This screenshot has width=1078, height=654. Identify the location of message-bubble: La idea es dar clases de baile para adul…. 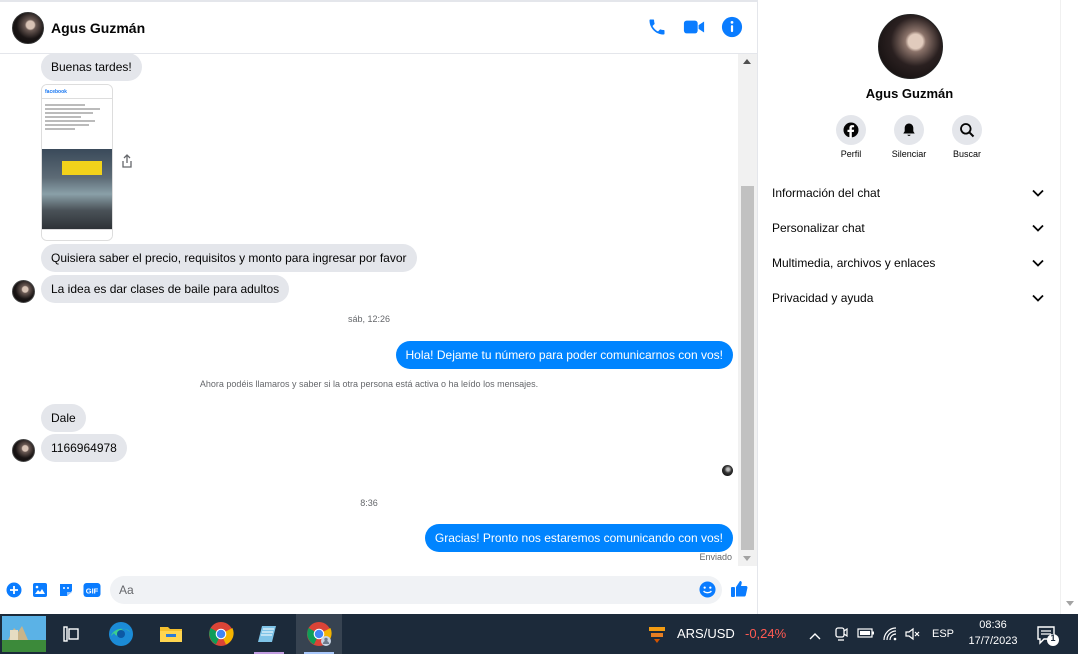
(165, 289).